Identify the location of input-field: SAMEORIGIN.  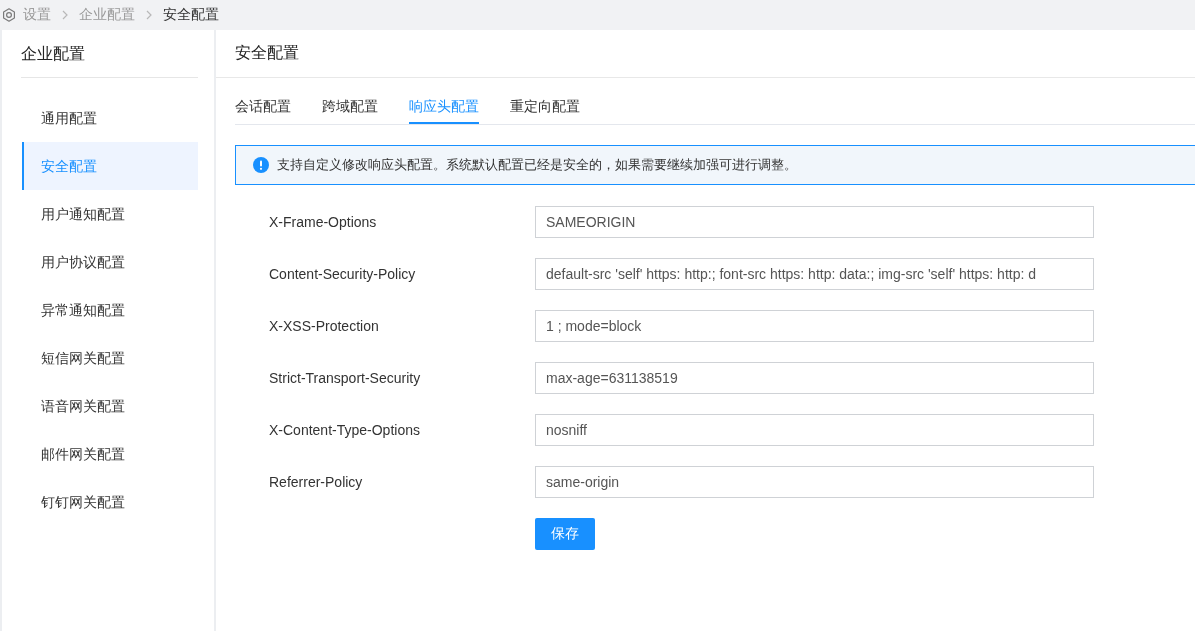
(814, 222).